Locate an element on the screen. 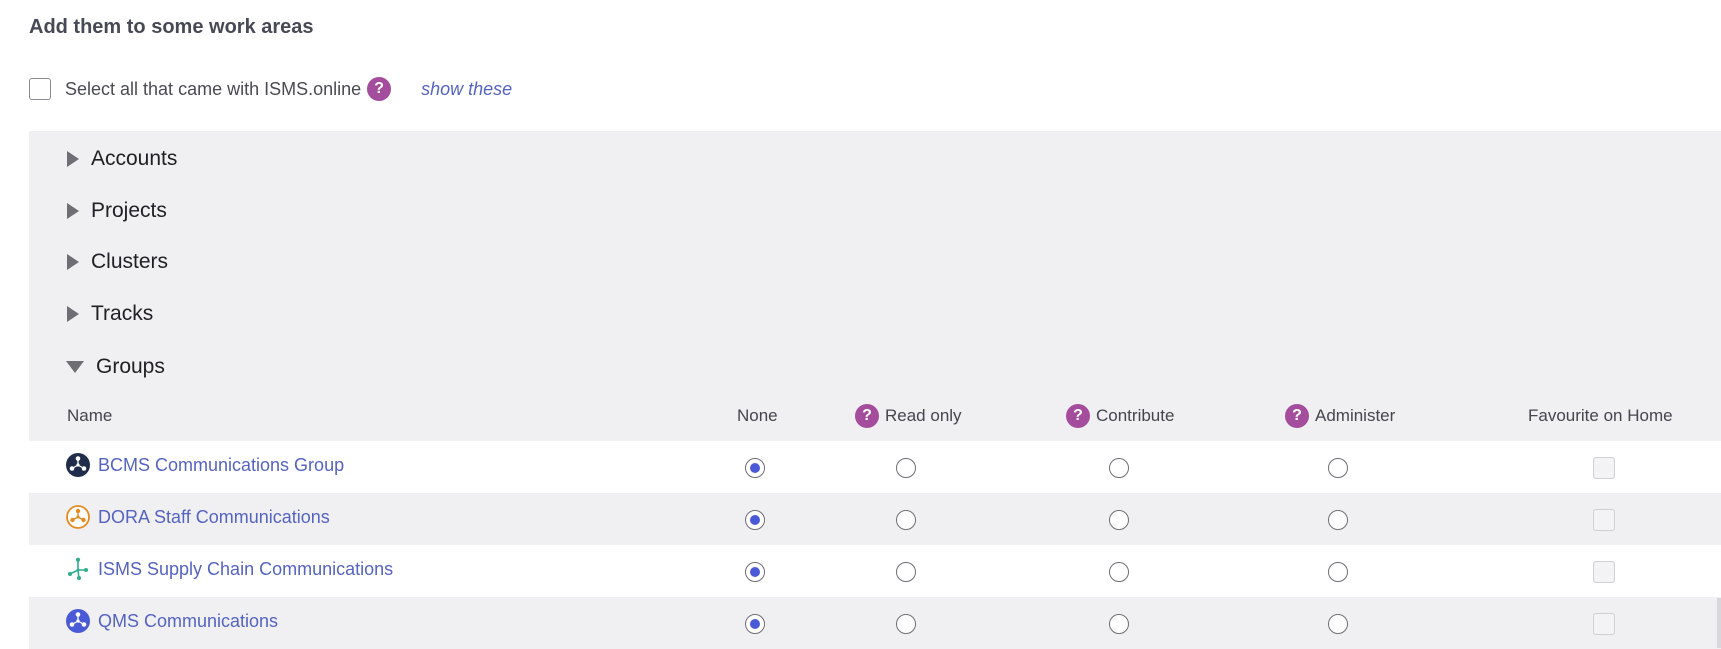  group-name: ISMS Supply Chain Communications is located at coordinates (246, 568).